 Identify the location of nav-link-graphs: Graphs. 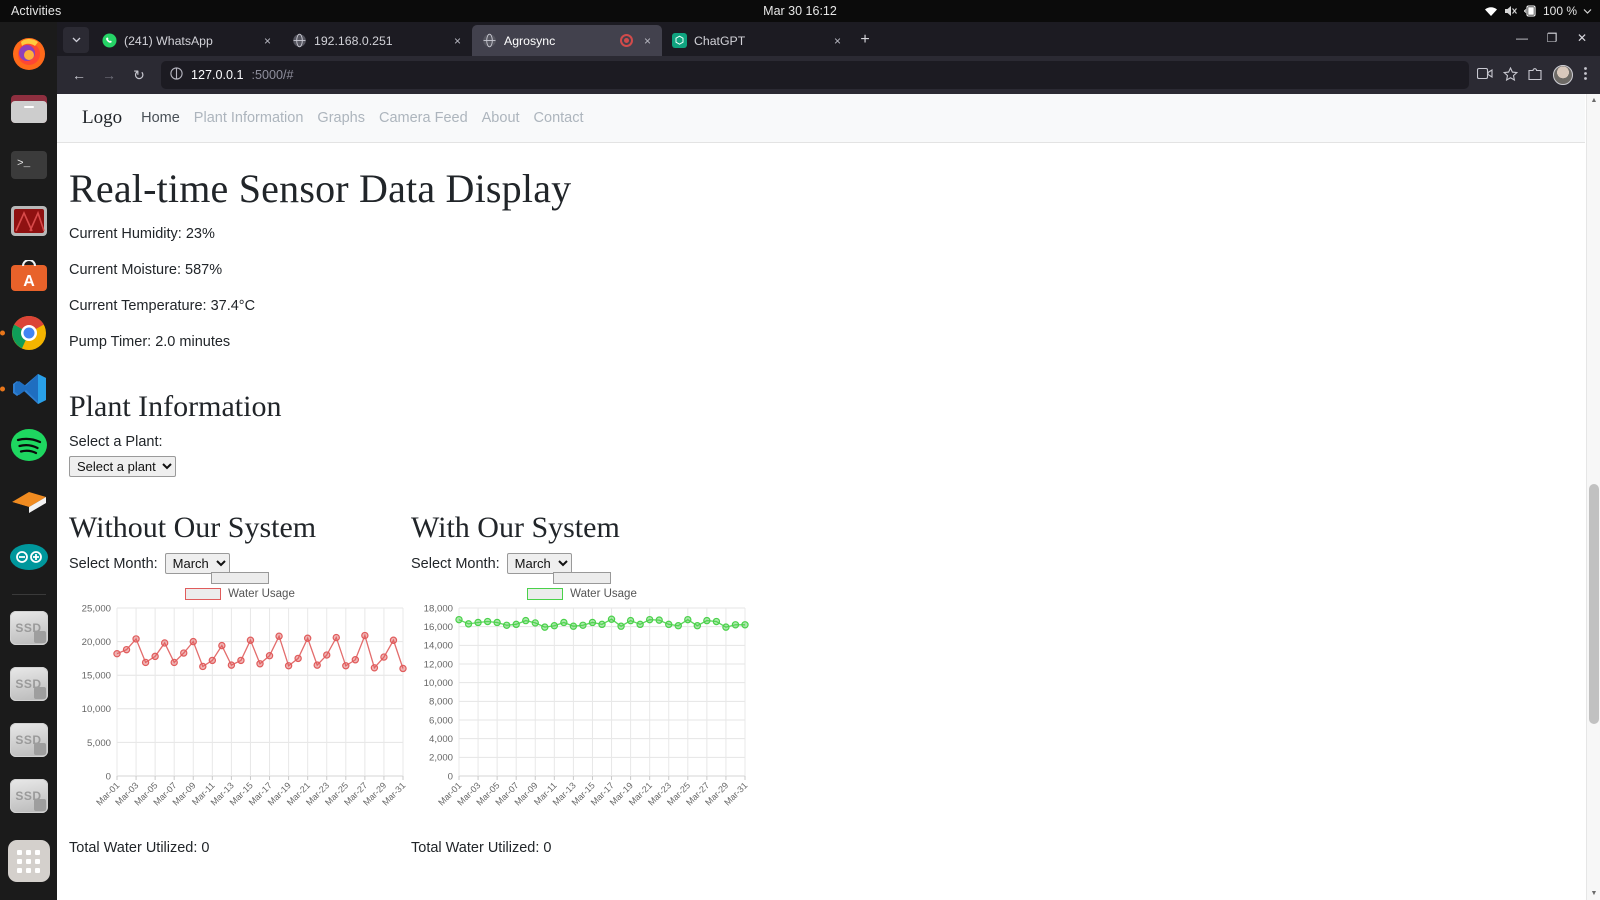
(341, 118).